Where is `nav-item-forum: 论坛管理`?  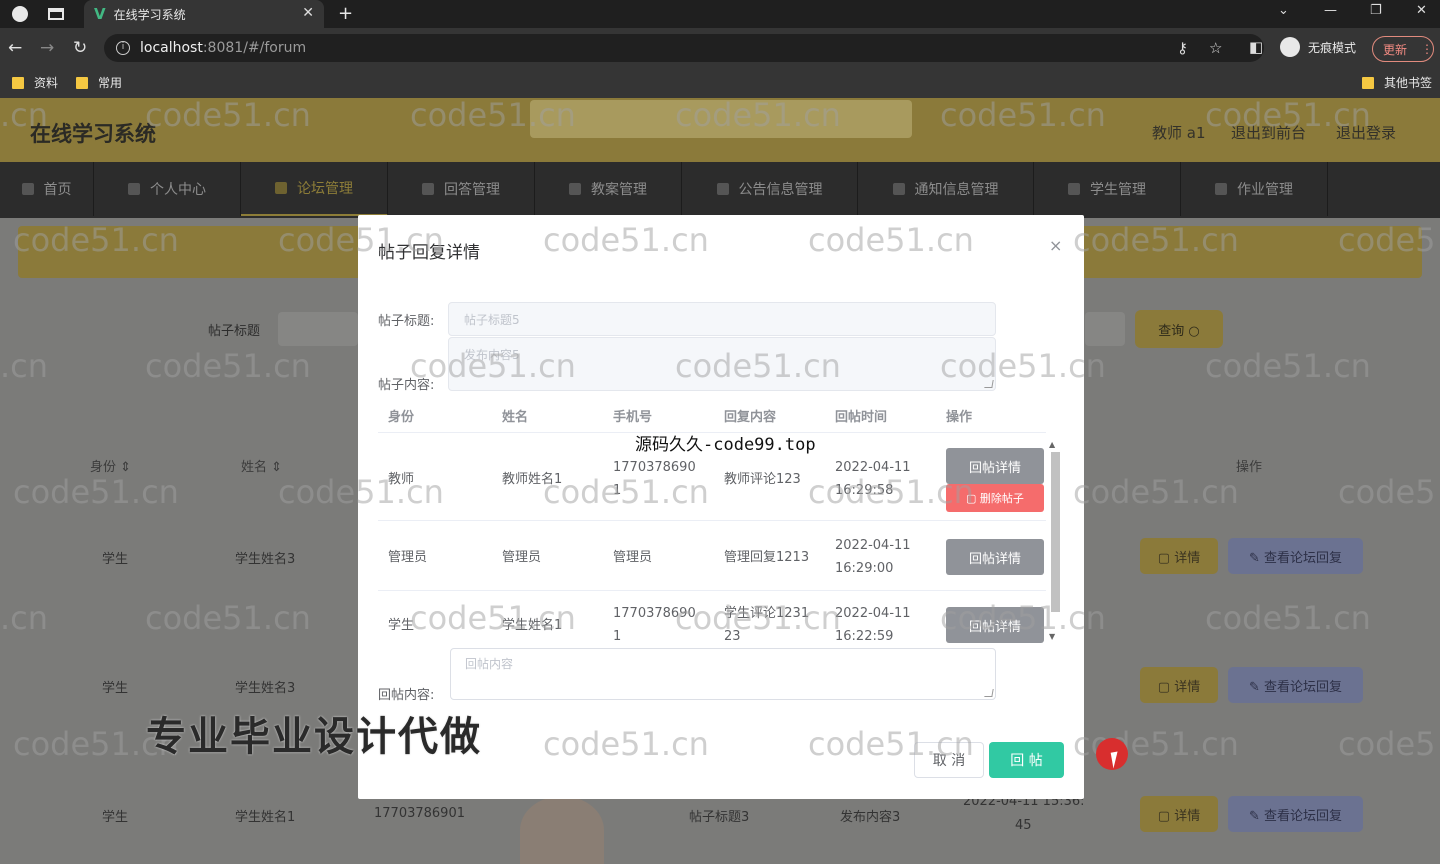 nav-item-forum: 论坛管理 is located at coordinates (314, 189).